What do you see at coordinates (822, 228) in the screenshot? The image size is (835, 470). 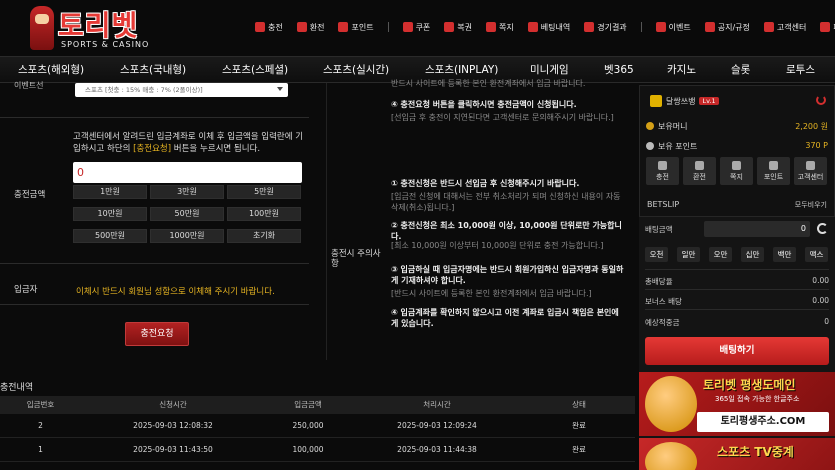 I see `refresh-icon` at bounding box center [822, 228].